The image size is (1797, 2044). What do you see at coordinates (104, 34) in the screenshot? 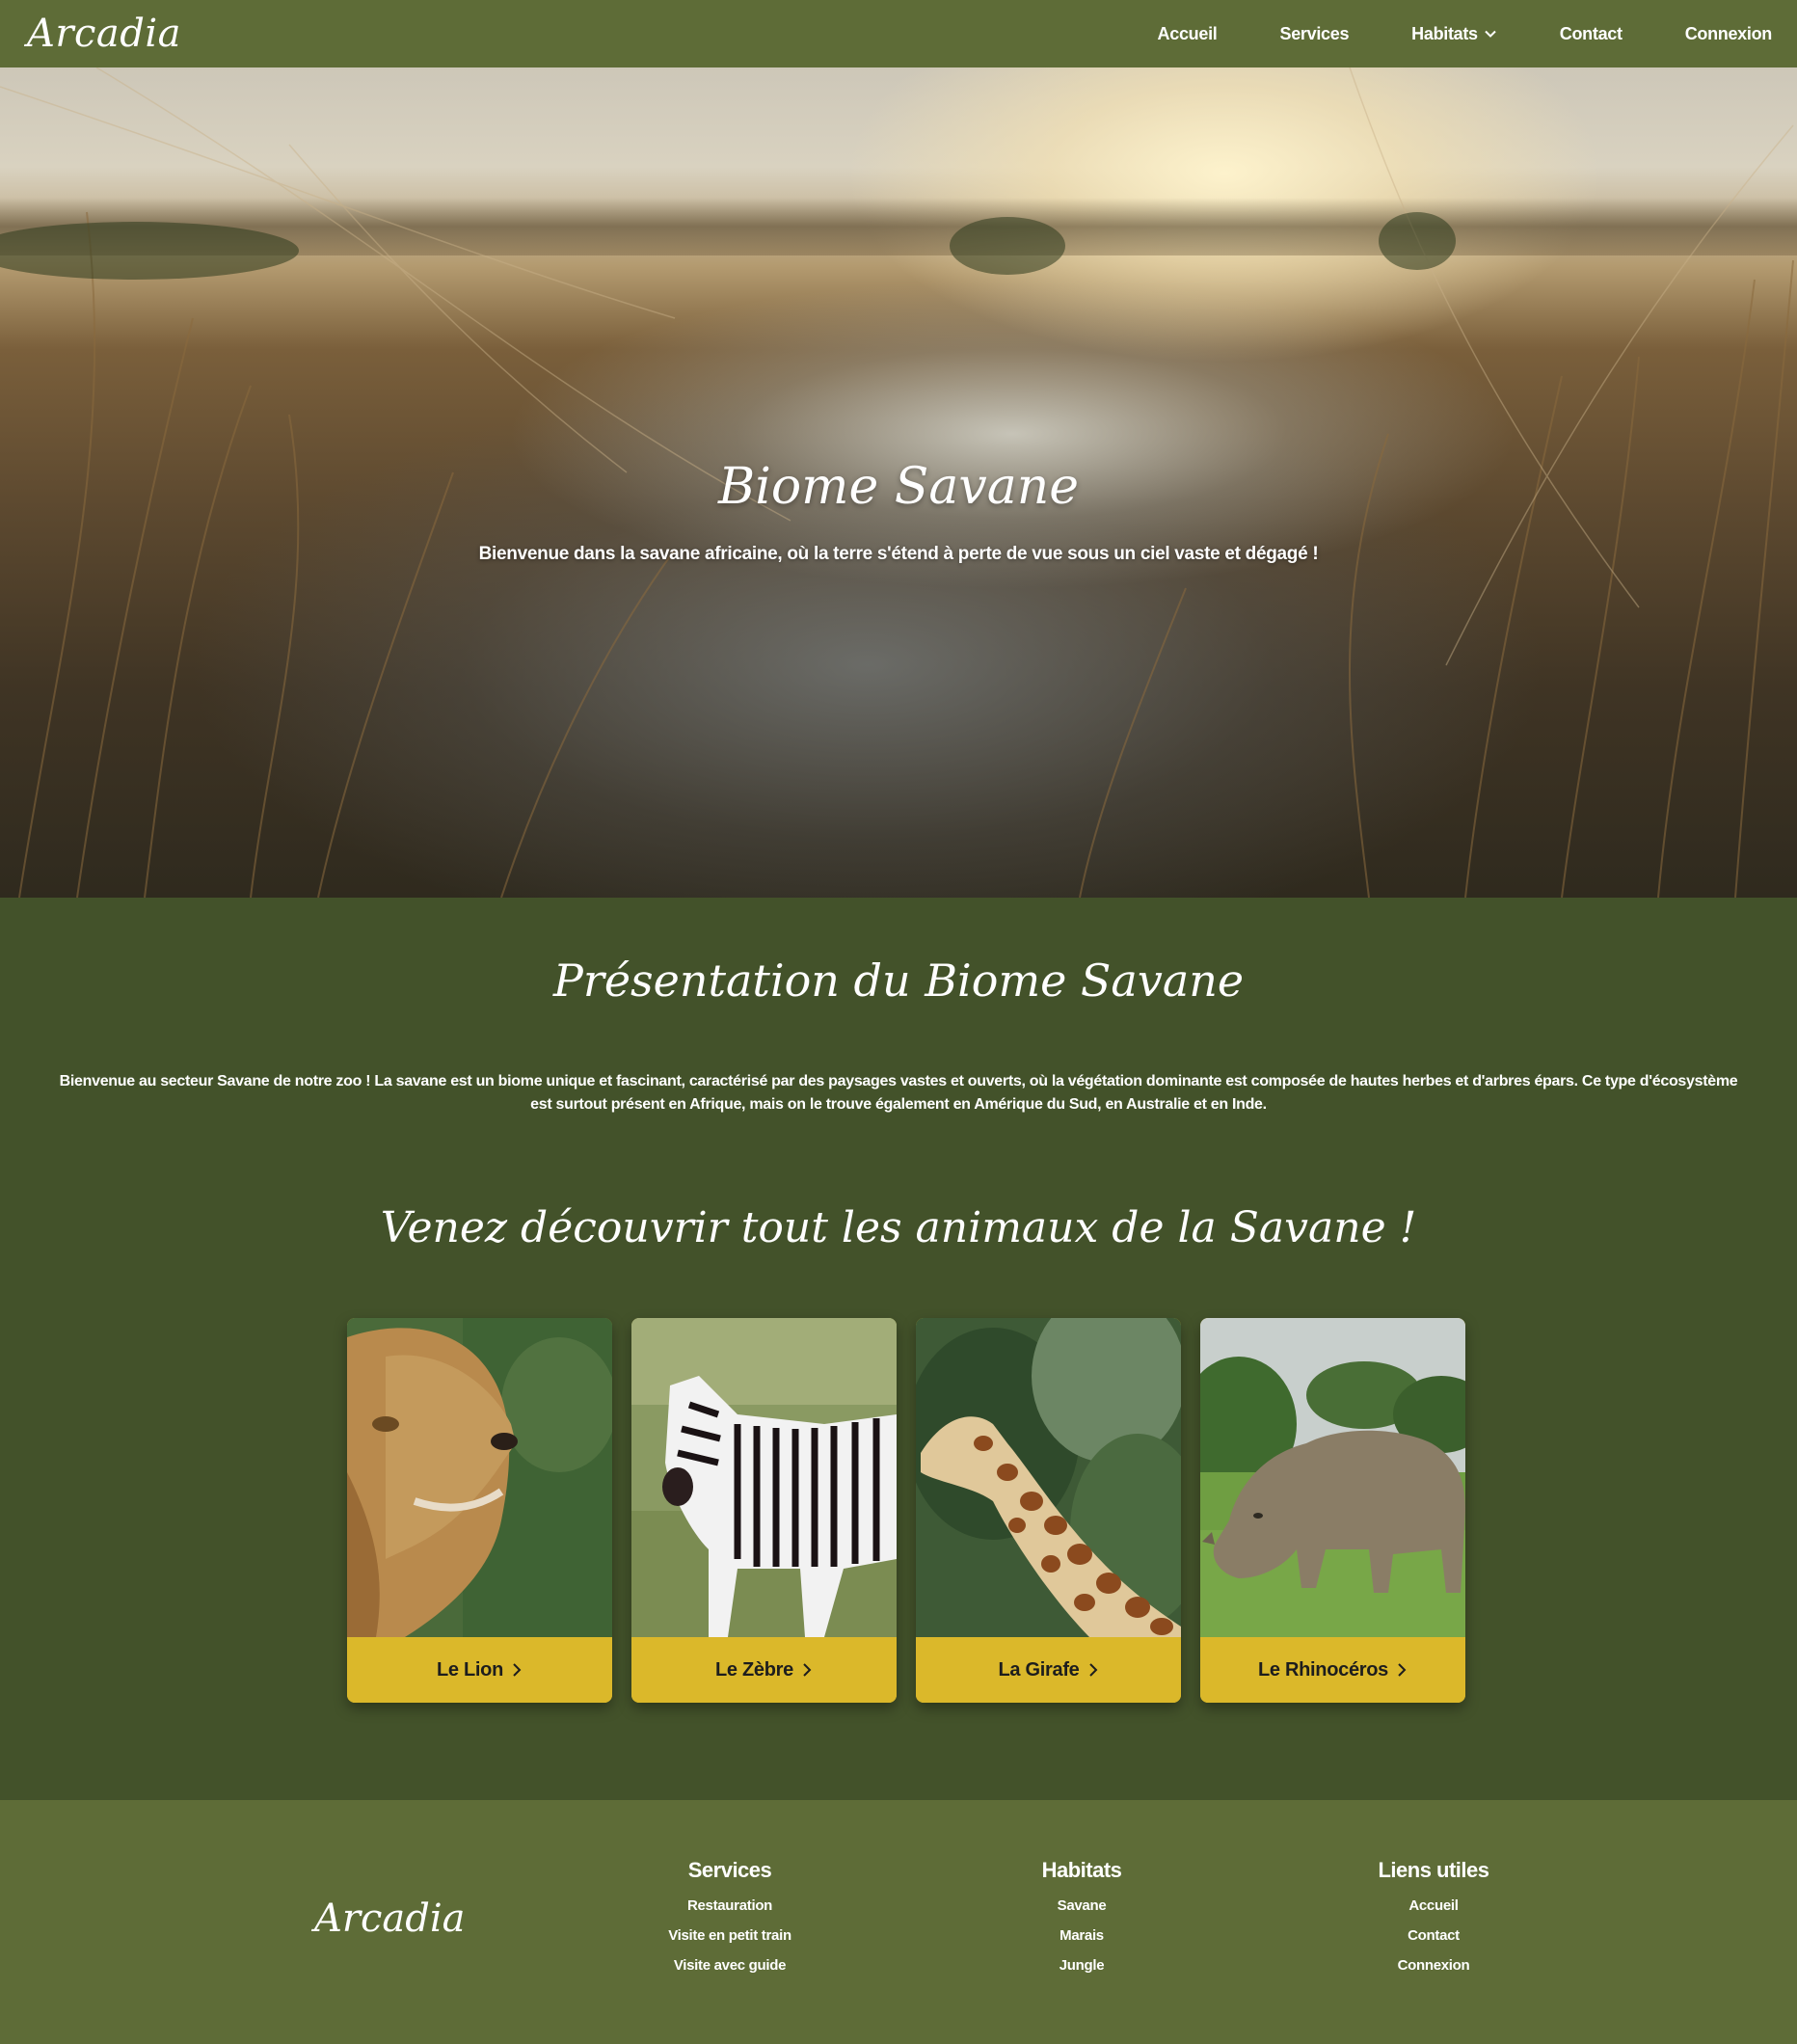
I see `brand-logo: Arcadia` at bounding box center [104, 34].